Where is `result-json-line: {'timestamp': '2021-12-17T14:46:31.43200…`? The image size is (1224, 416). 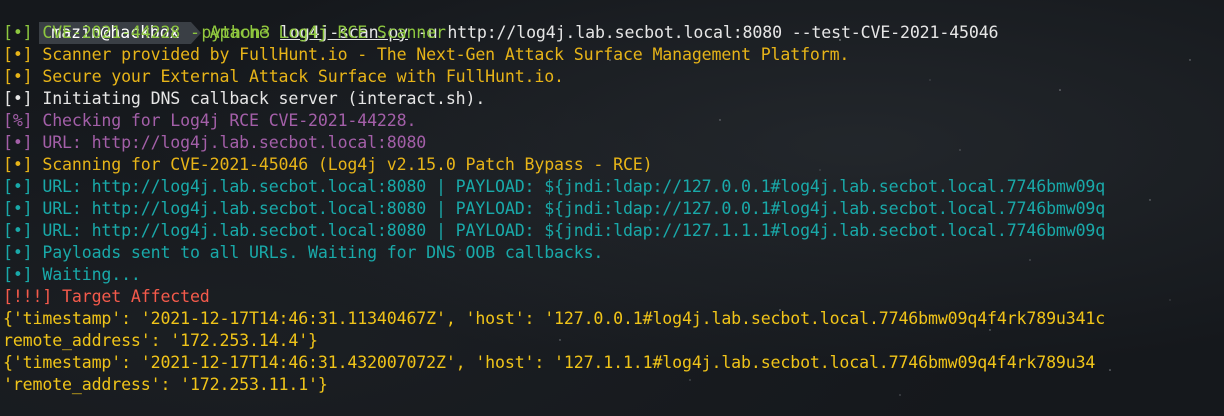 result-json-line: {'timestamp': '2021-12-17T14:46:31.43200… is located at coordinates (549, 362).